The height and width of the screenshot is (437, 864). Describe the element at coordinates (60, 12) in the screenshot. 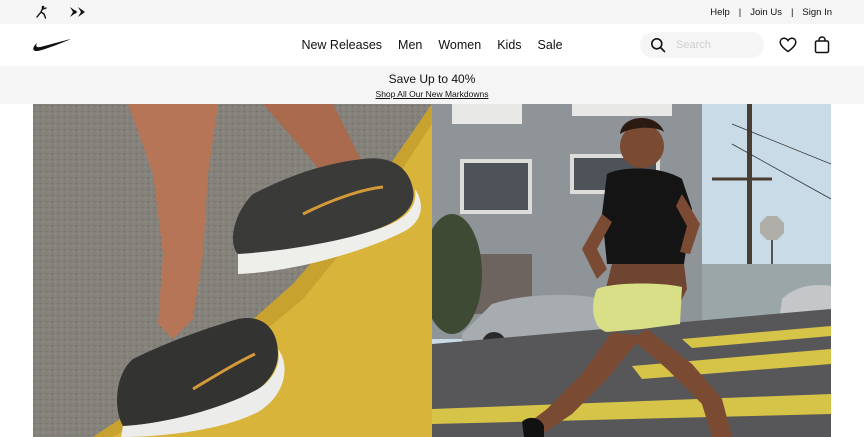

I see `brand-links` at that location.